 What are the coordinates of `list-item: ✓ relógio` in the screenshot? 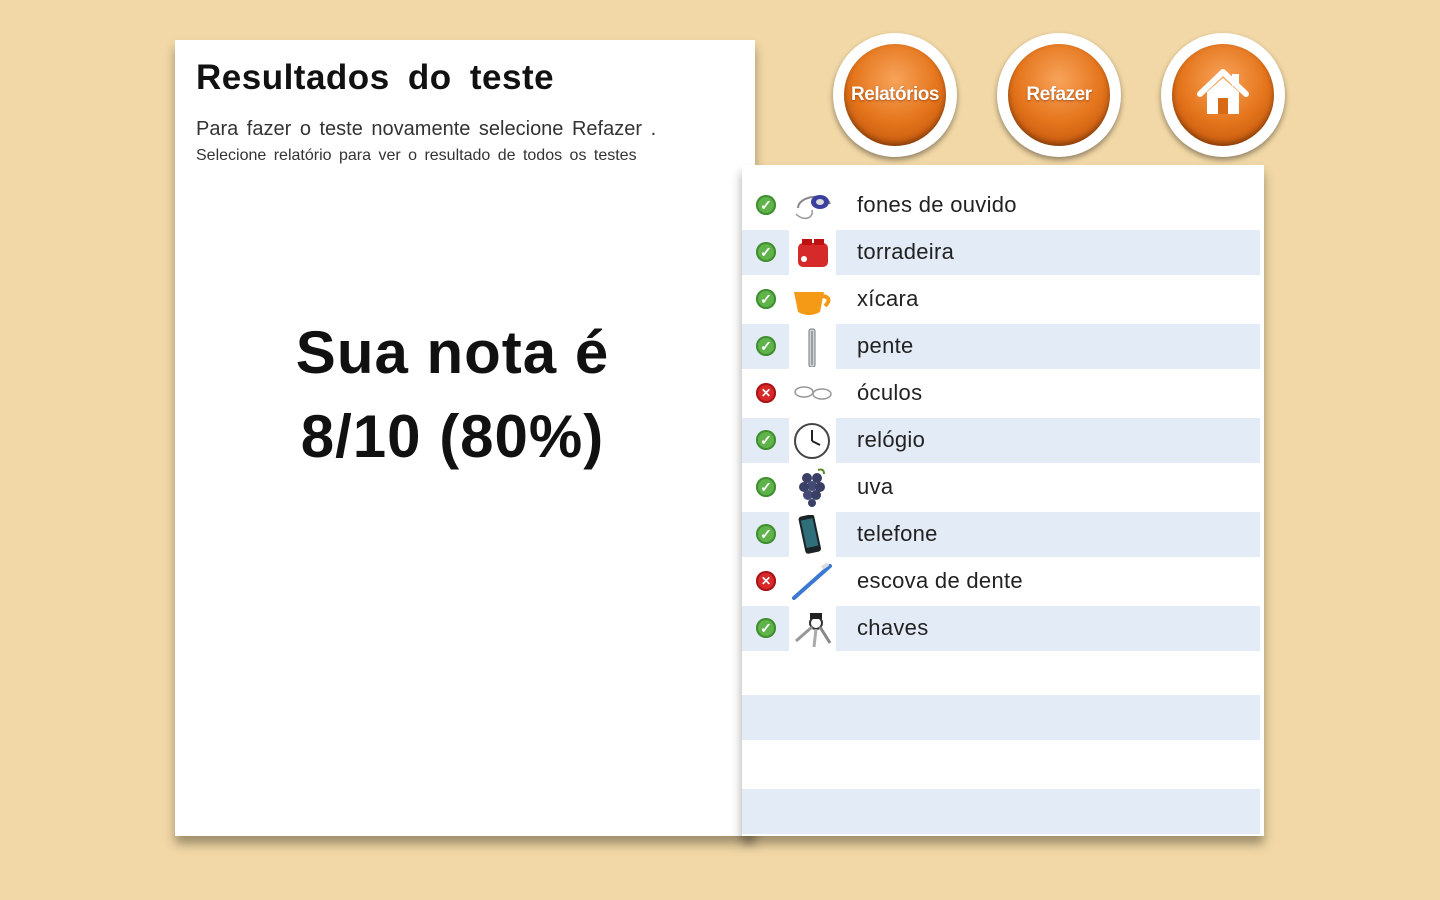 It's located at (1001, 441).